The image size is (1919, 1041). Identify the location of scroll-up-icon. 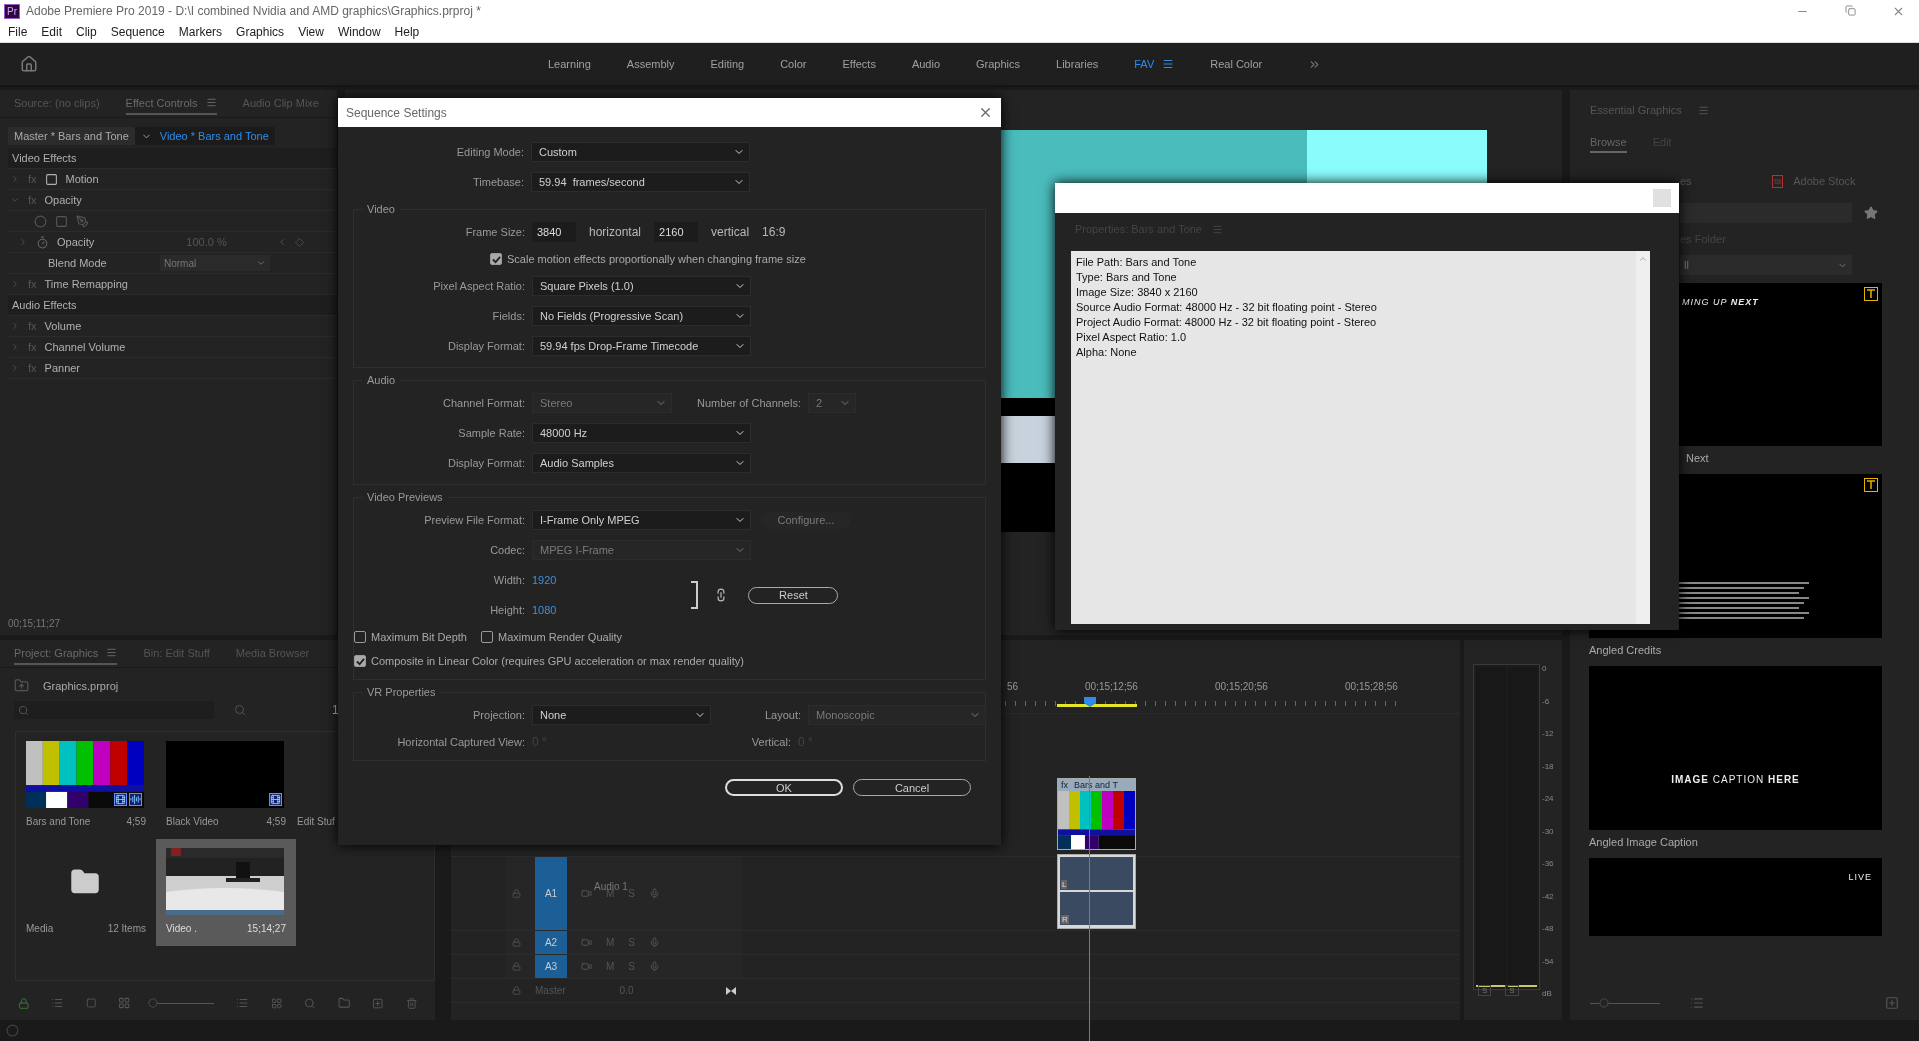
(1643, 259).